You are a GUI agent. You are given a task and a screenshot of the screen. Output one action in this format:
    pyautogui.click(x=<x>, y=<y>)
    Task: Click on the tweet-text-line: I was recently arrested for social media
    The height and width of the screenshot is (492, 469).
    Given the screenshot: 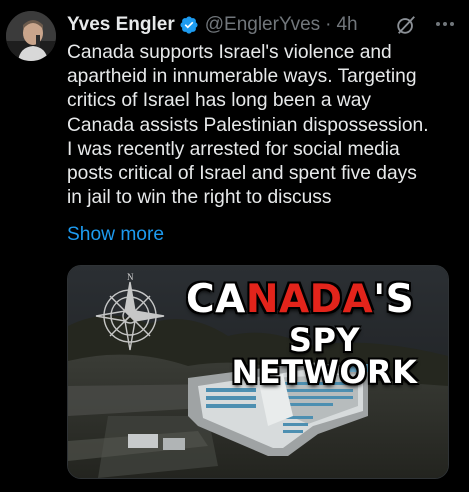 What is the action you would take?
    pyautogui.click(x=233, y=149)
    